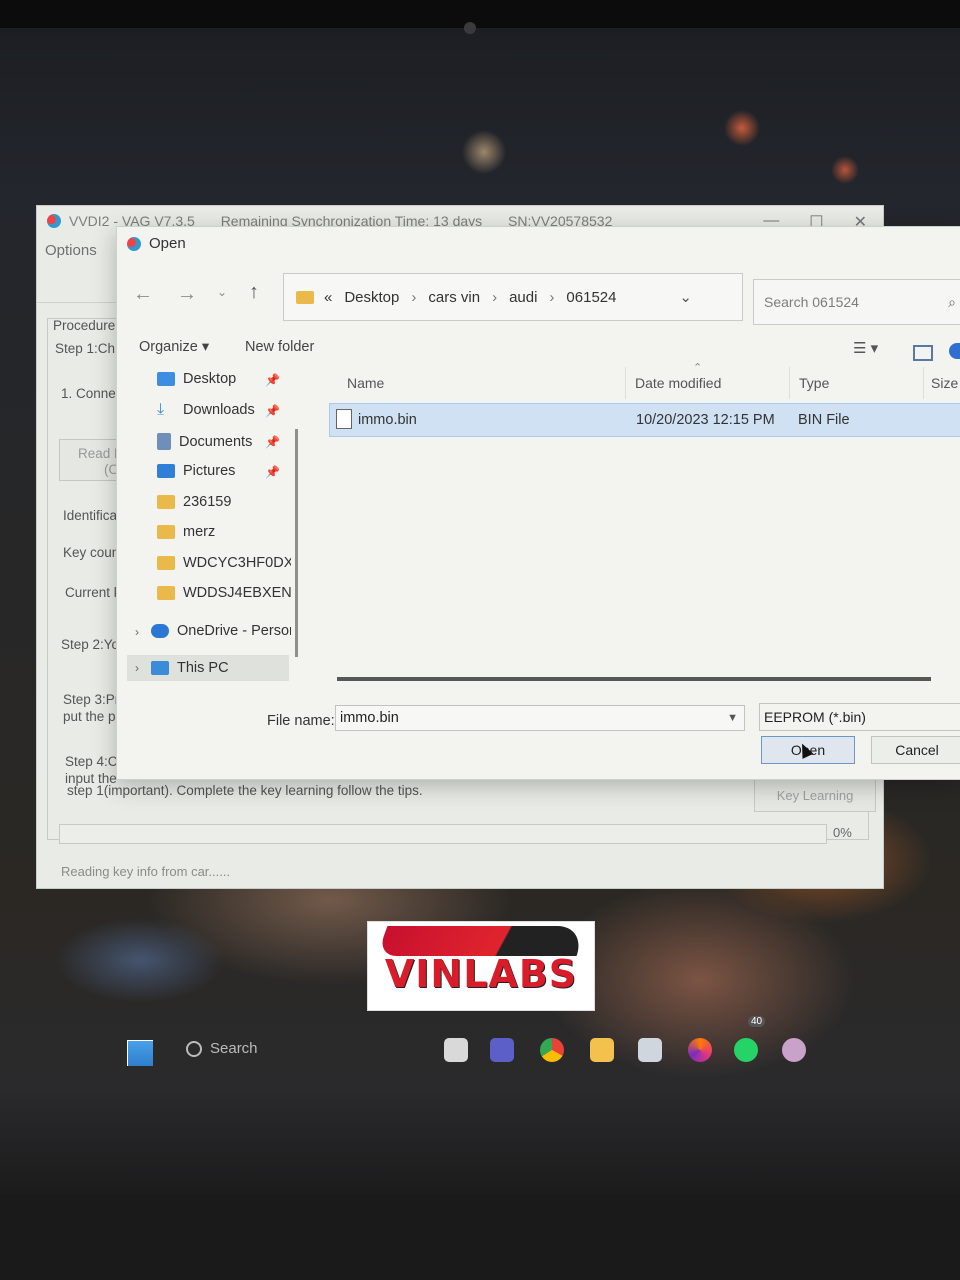 This screenshot has width=960, height=1280. What do you see at coordinates (187, 294) in the screenshot?
I see `forward-arrow-icon: →` at bounding box center [187, 294].